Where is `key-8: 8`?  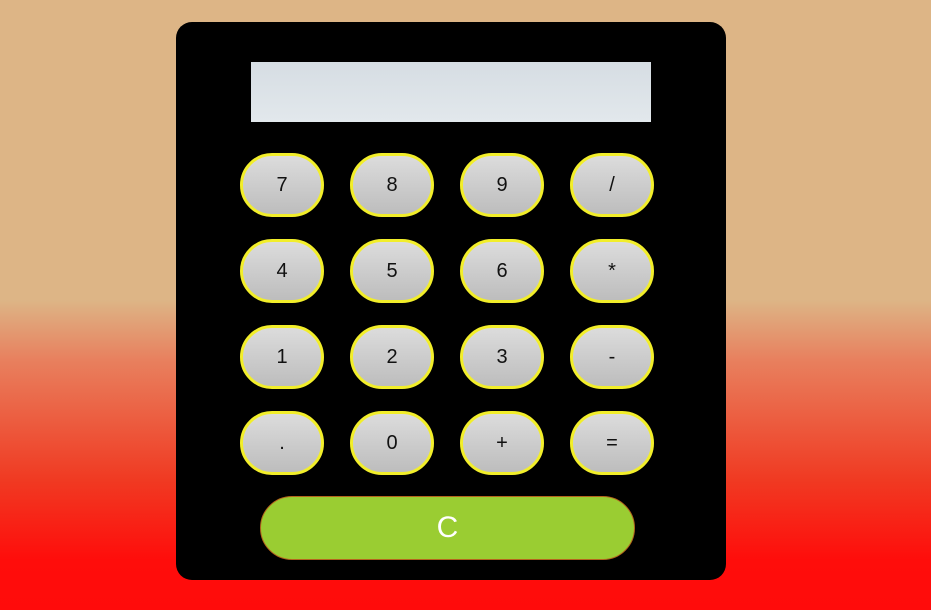 key-8: 8 is located at coordinates (392, 185).